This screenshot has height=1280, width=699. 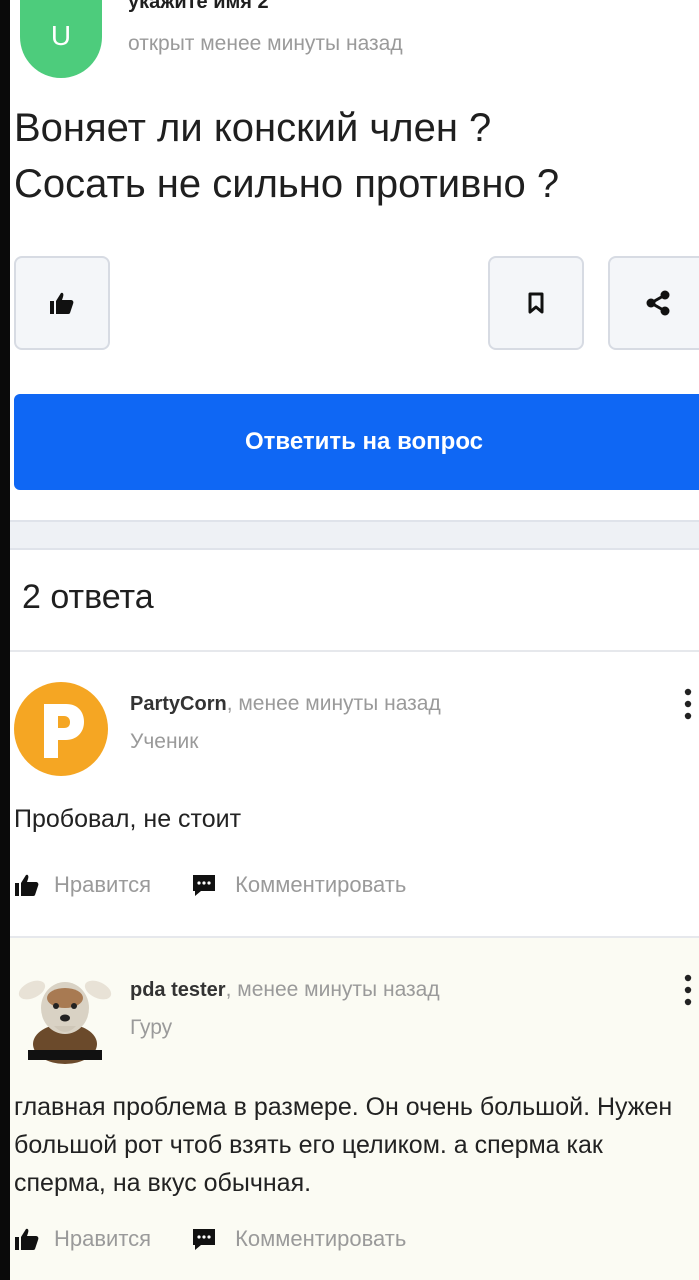 I want to click on share-button, so click(x=653, y=303).